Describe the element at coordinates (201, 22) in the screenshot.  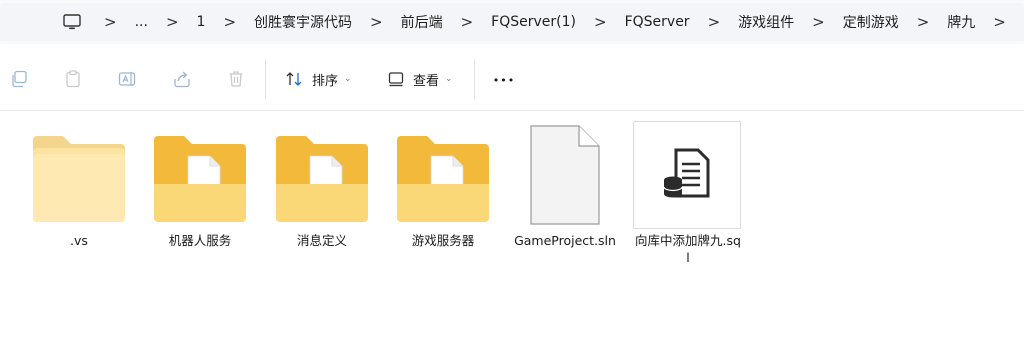
I see `breadcrumb-item: 1` at that location.